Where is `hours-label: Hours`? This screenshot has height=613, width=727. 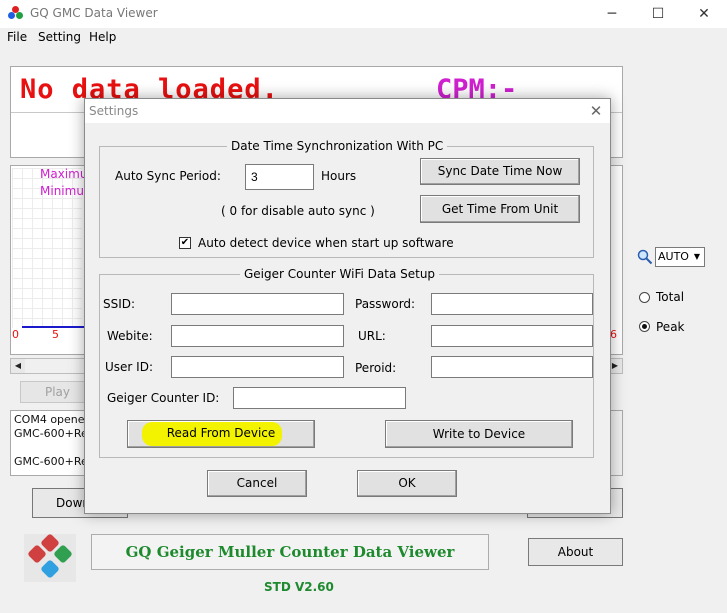 hours-label: Hours is located at coordinates (339, 176).